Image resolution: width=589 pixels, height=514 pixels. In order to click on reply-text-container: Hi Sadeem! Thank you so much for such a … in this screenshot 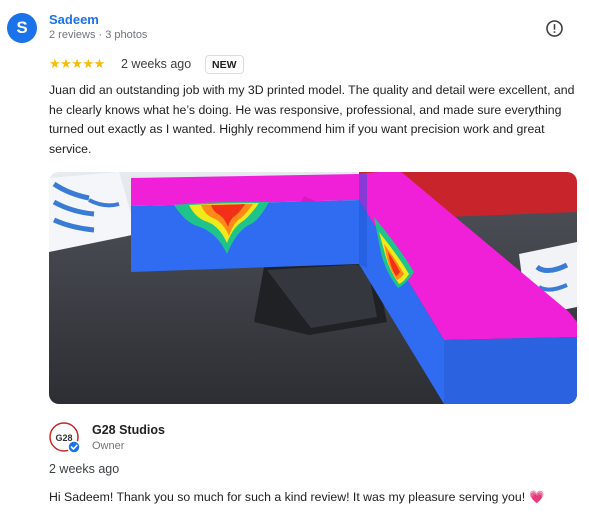, I will do `click(296, 497)`.